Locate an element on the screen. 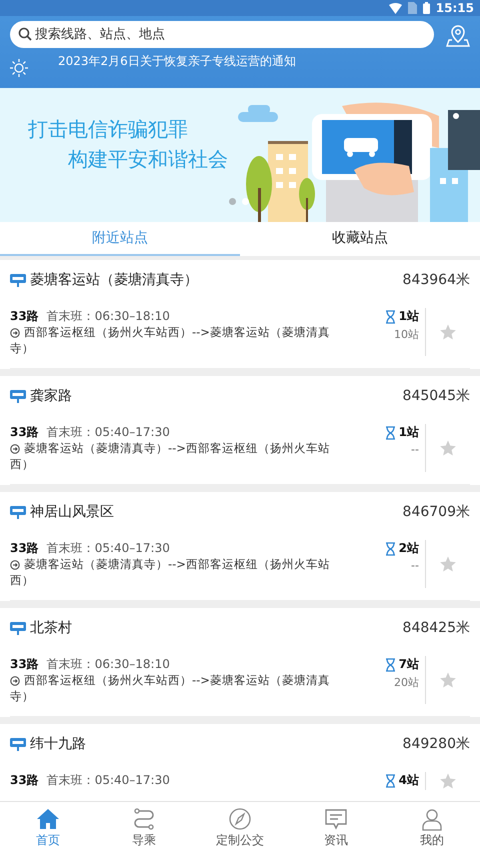 Image resolution: width=480 pixels, height=854 pixels. nav-tab: 我的 is located at coordinates (432, 828).